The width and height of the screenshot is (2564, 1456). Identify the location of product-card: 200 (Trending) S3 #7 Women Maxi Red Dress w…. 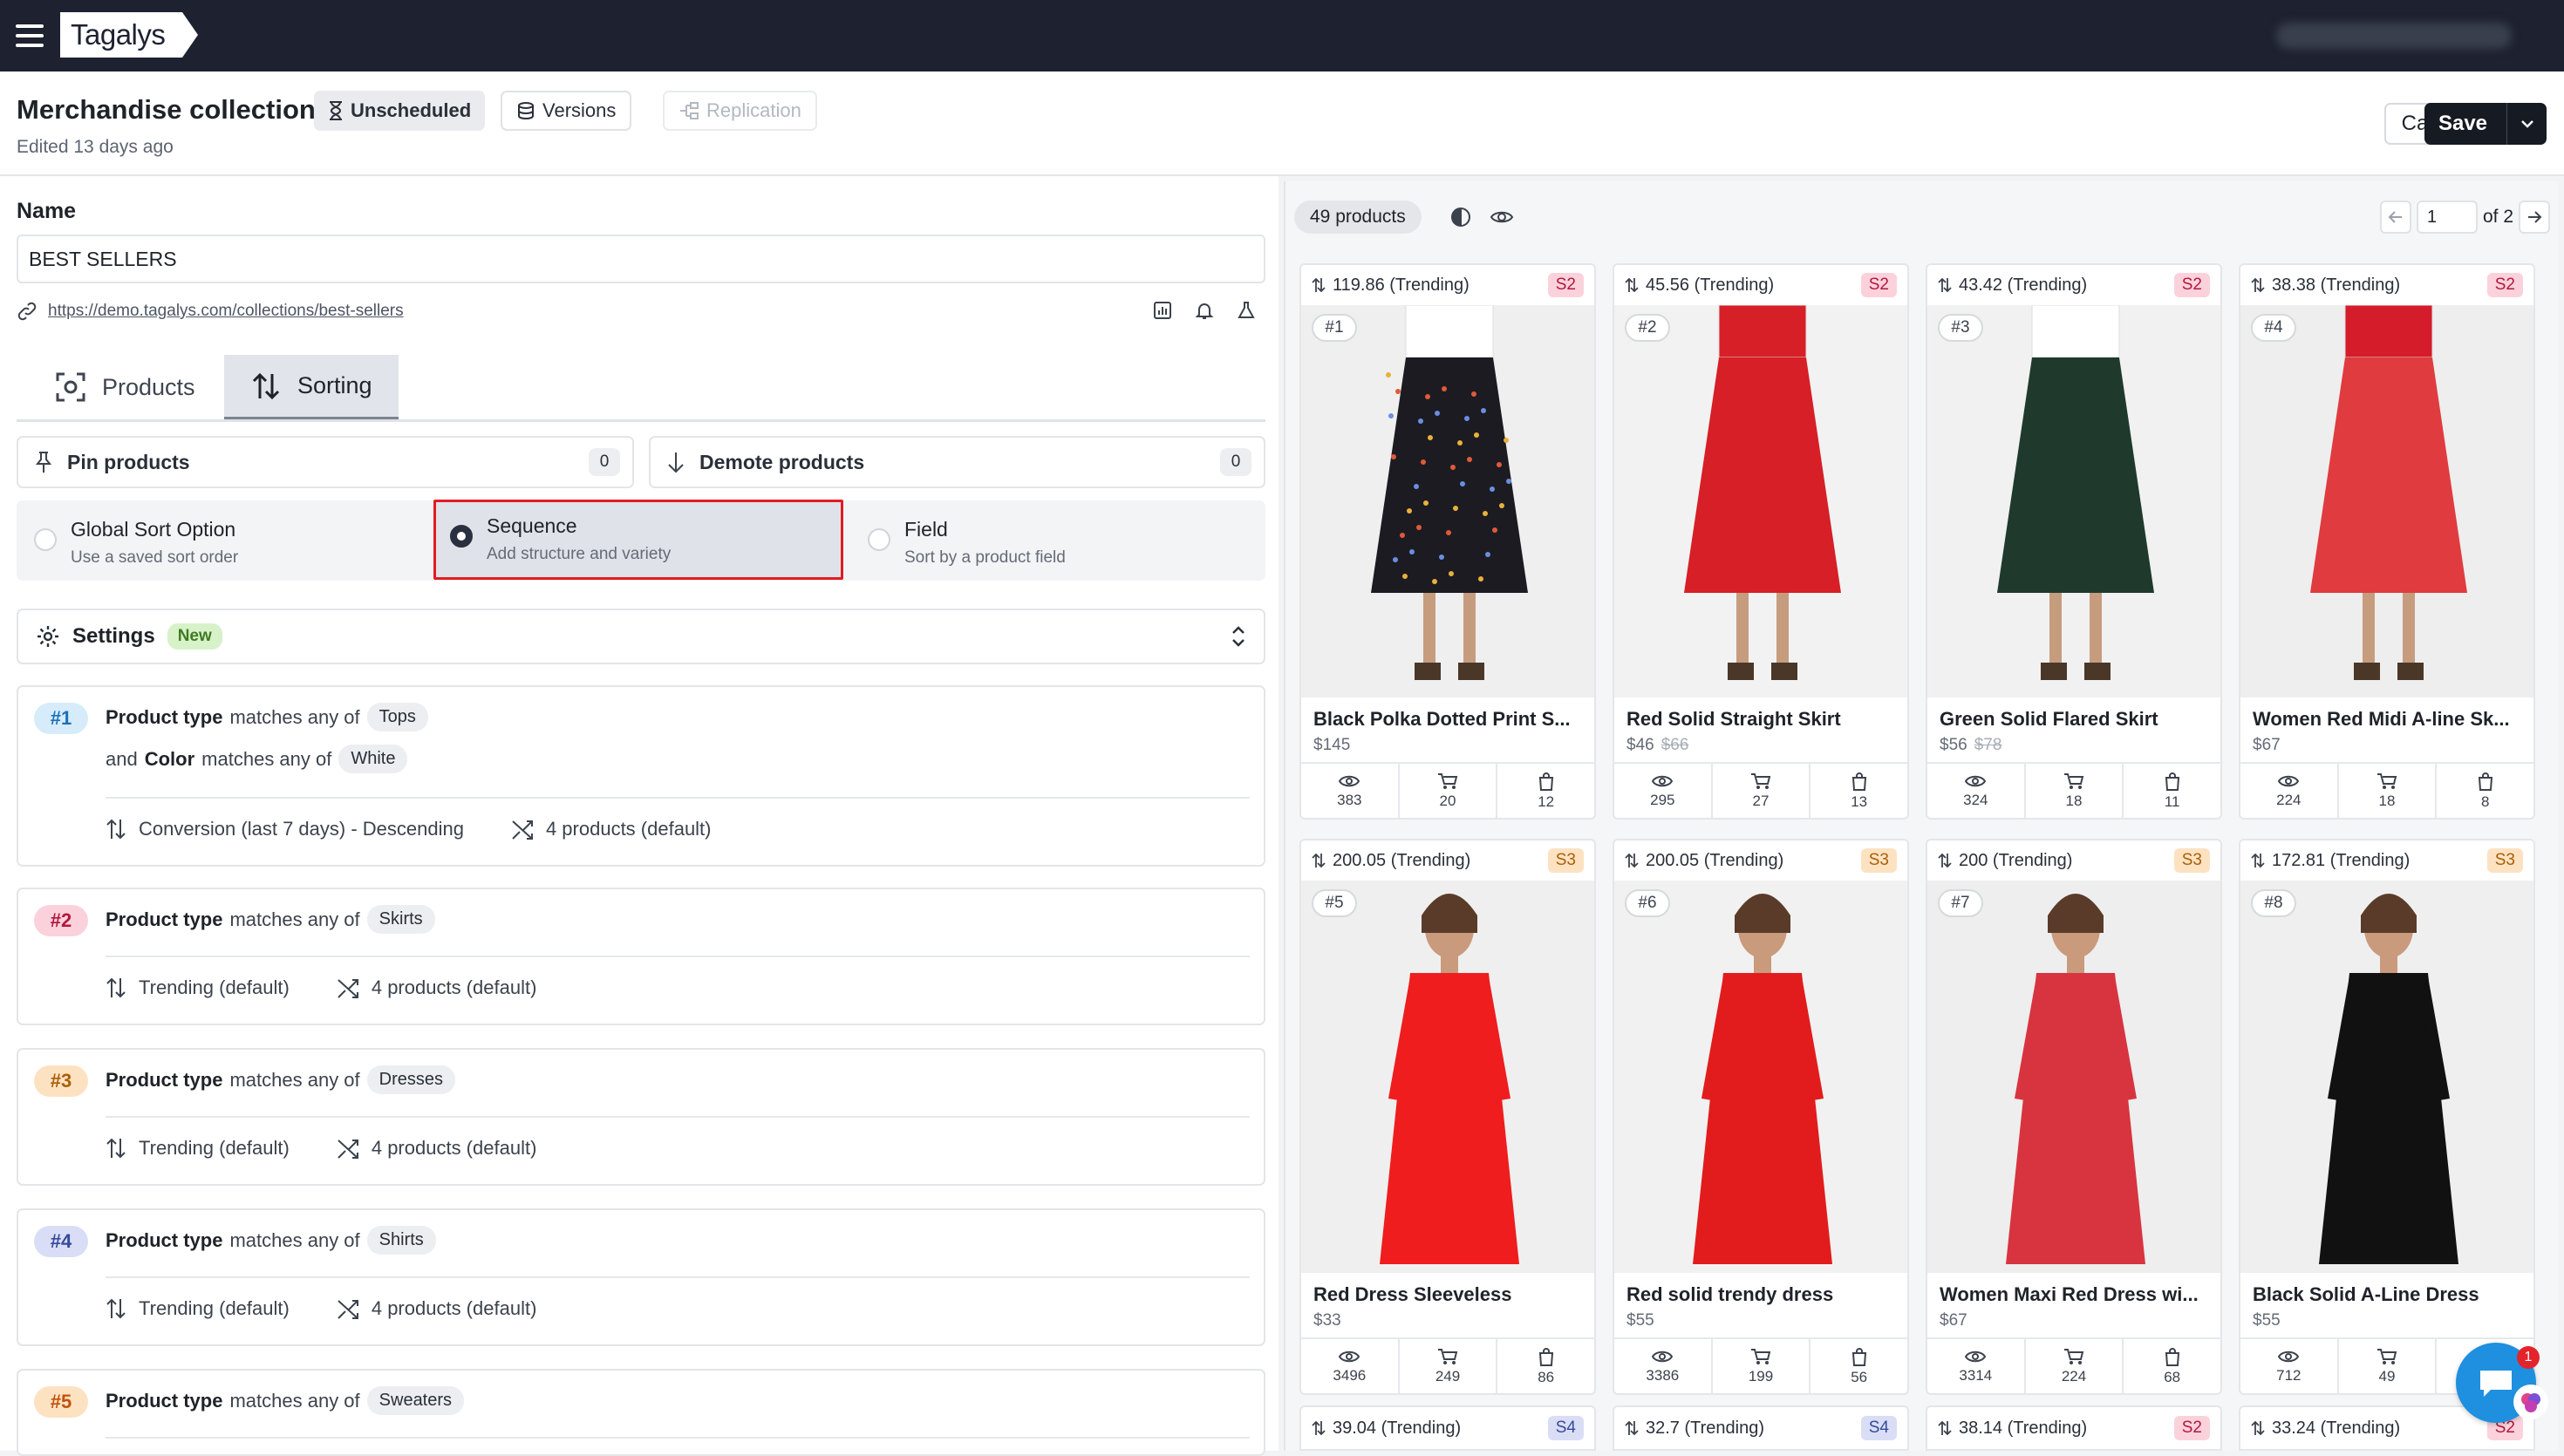
(2074, 1117).